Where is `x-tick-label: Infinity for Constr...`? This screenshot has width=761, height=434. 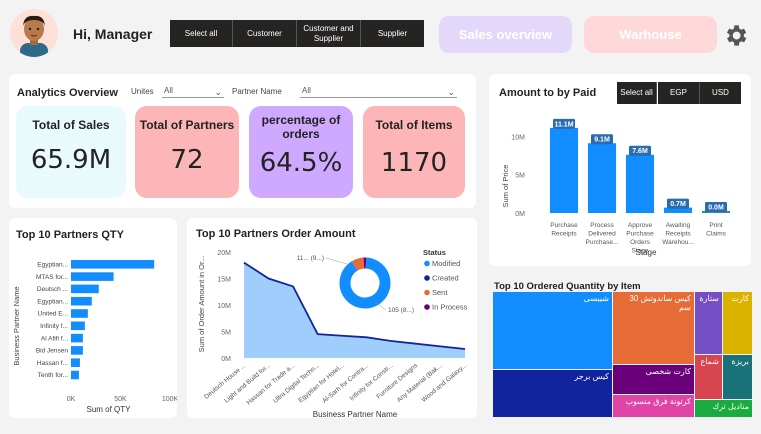 x-tick-label: Infinity for Constr... is located at coordinates (372, 382).